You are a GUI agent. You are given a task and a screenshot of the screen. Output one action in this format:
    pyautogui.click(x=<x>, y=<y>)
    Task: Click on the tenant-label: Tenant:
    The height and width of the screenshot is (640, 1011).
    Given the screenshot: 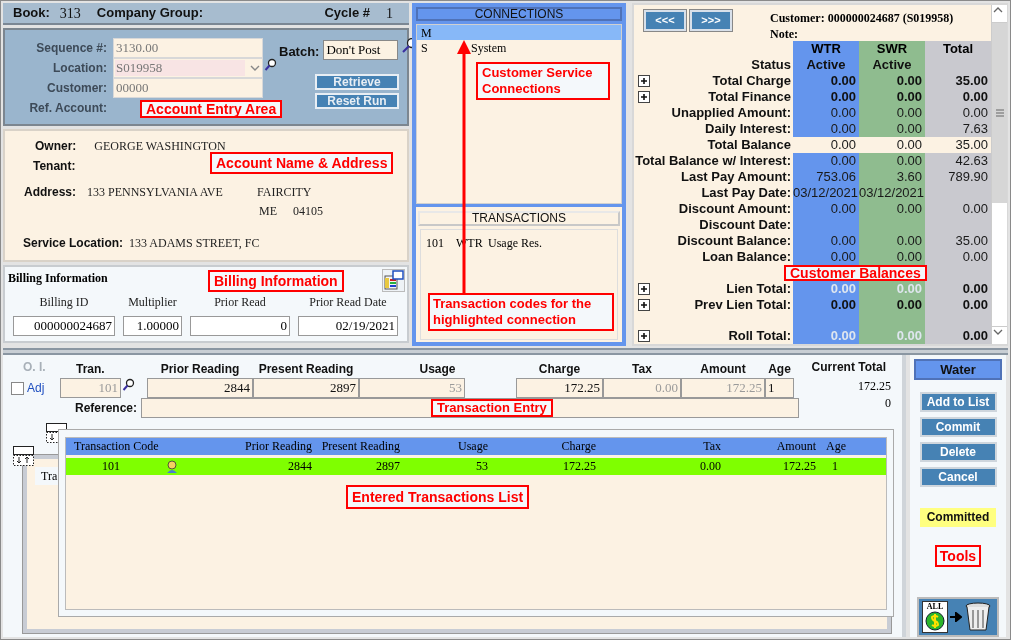 What is the action you would take?
    pyautogui.click(x=54, y=166)
    